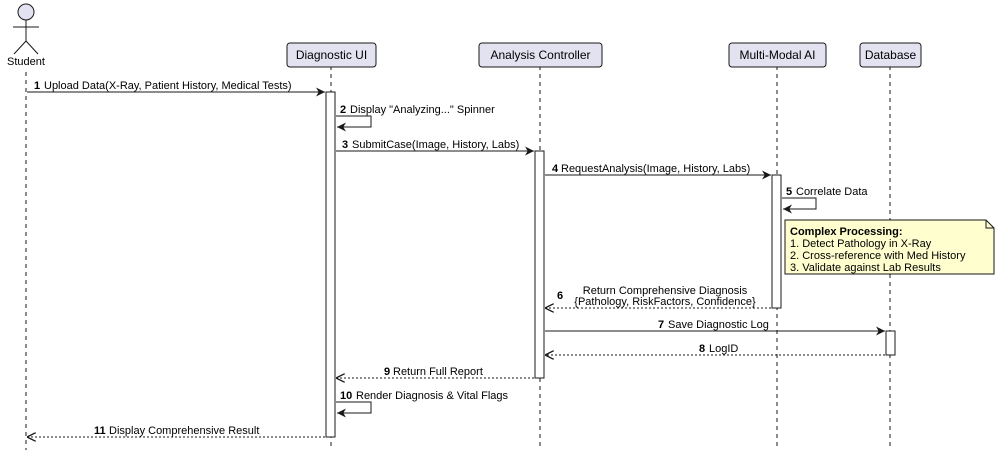 The height and width of the screenshot is (458, 1000). What do you see at coordinates (702, 349) in the screenshot?
I see `message-number: 8` at bounding box center [702, 349].